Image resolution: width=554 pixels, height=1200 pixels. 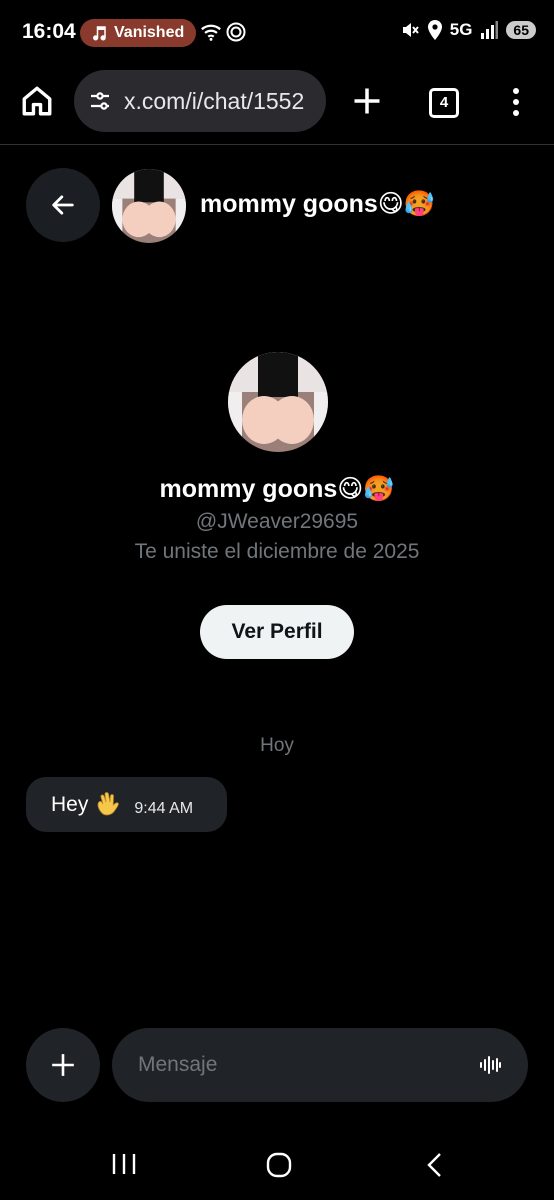 I want to click on view-profile-button: Ver Perfil, so click(x=277, y=632).